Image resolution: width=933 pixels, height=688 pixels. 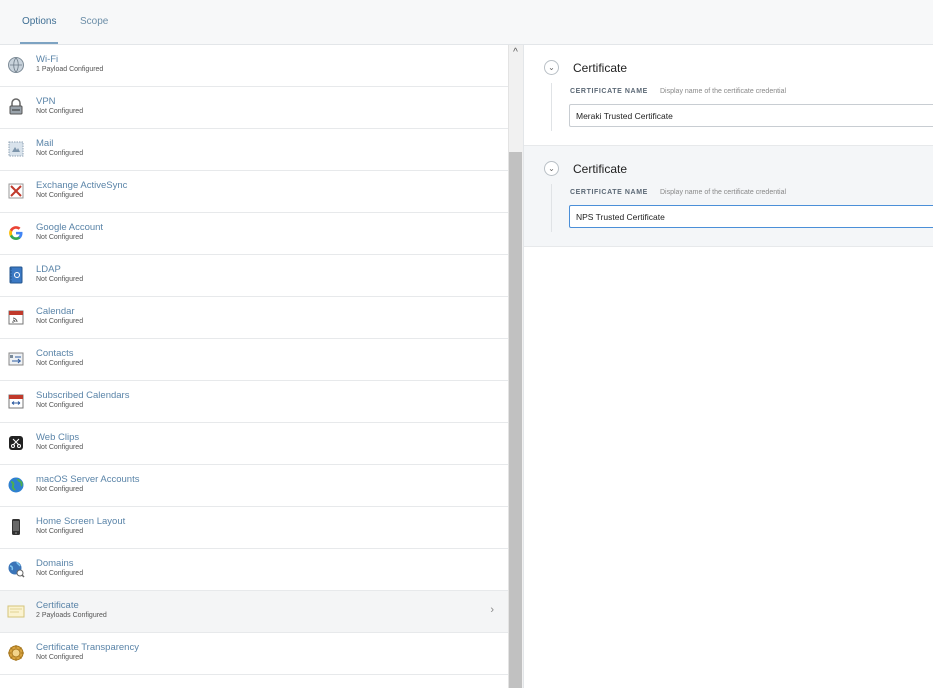 I want to click on payload-title: Mail, so click(x=45, y=143).